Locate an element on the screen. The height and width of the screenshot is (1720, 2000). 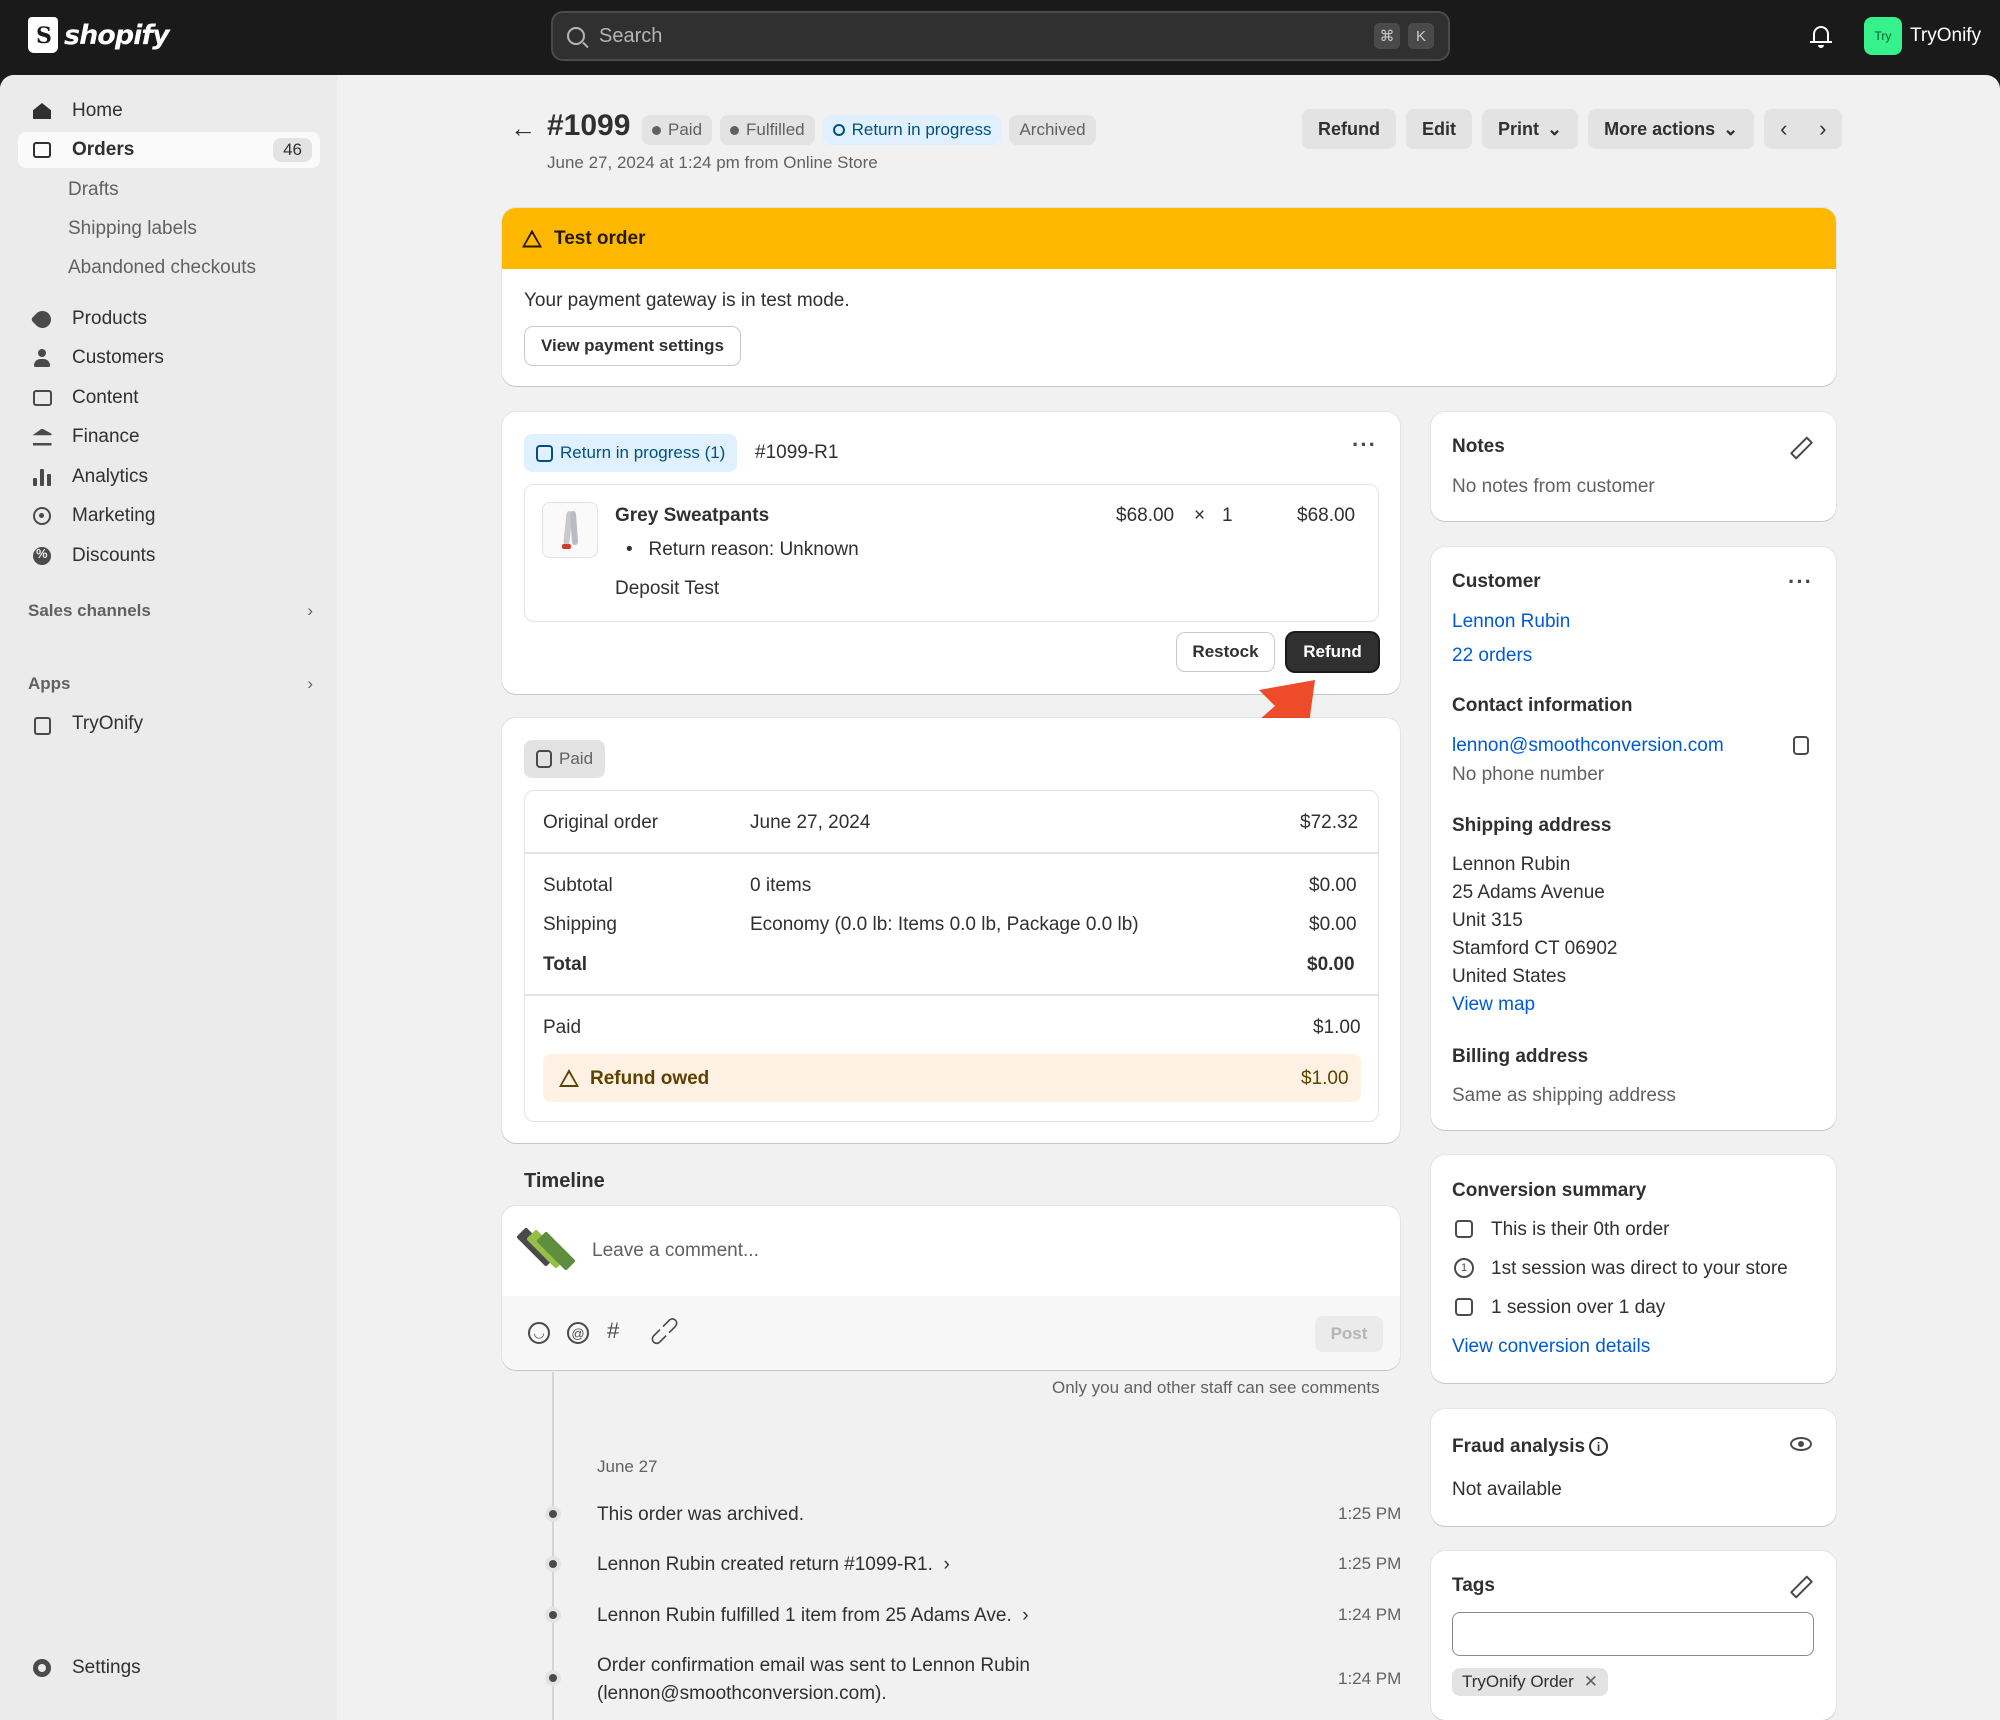
more-actions-button: More actions ⌄ is located at coordinates (1671, 129).